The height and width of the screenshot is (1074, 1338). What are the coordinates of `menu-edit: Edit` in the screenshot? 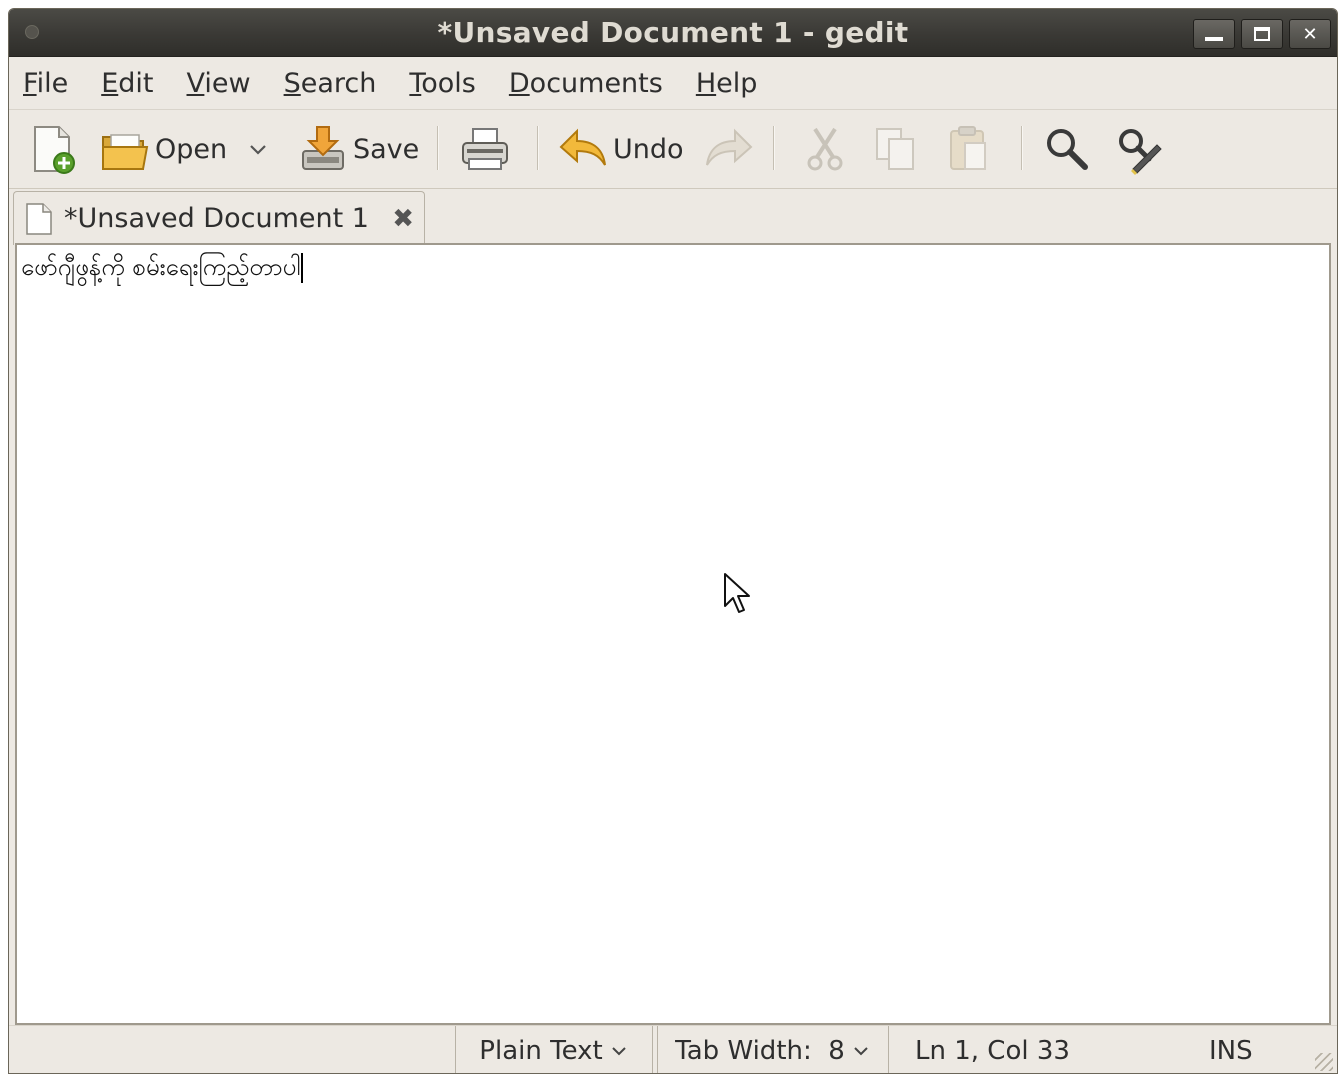 It's located at (127, 83).